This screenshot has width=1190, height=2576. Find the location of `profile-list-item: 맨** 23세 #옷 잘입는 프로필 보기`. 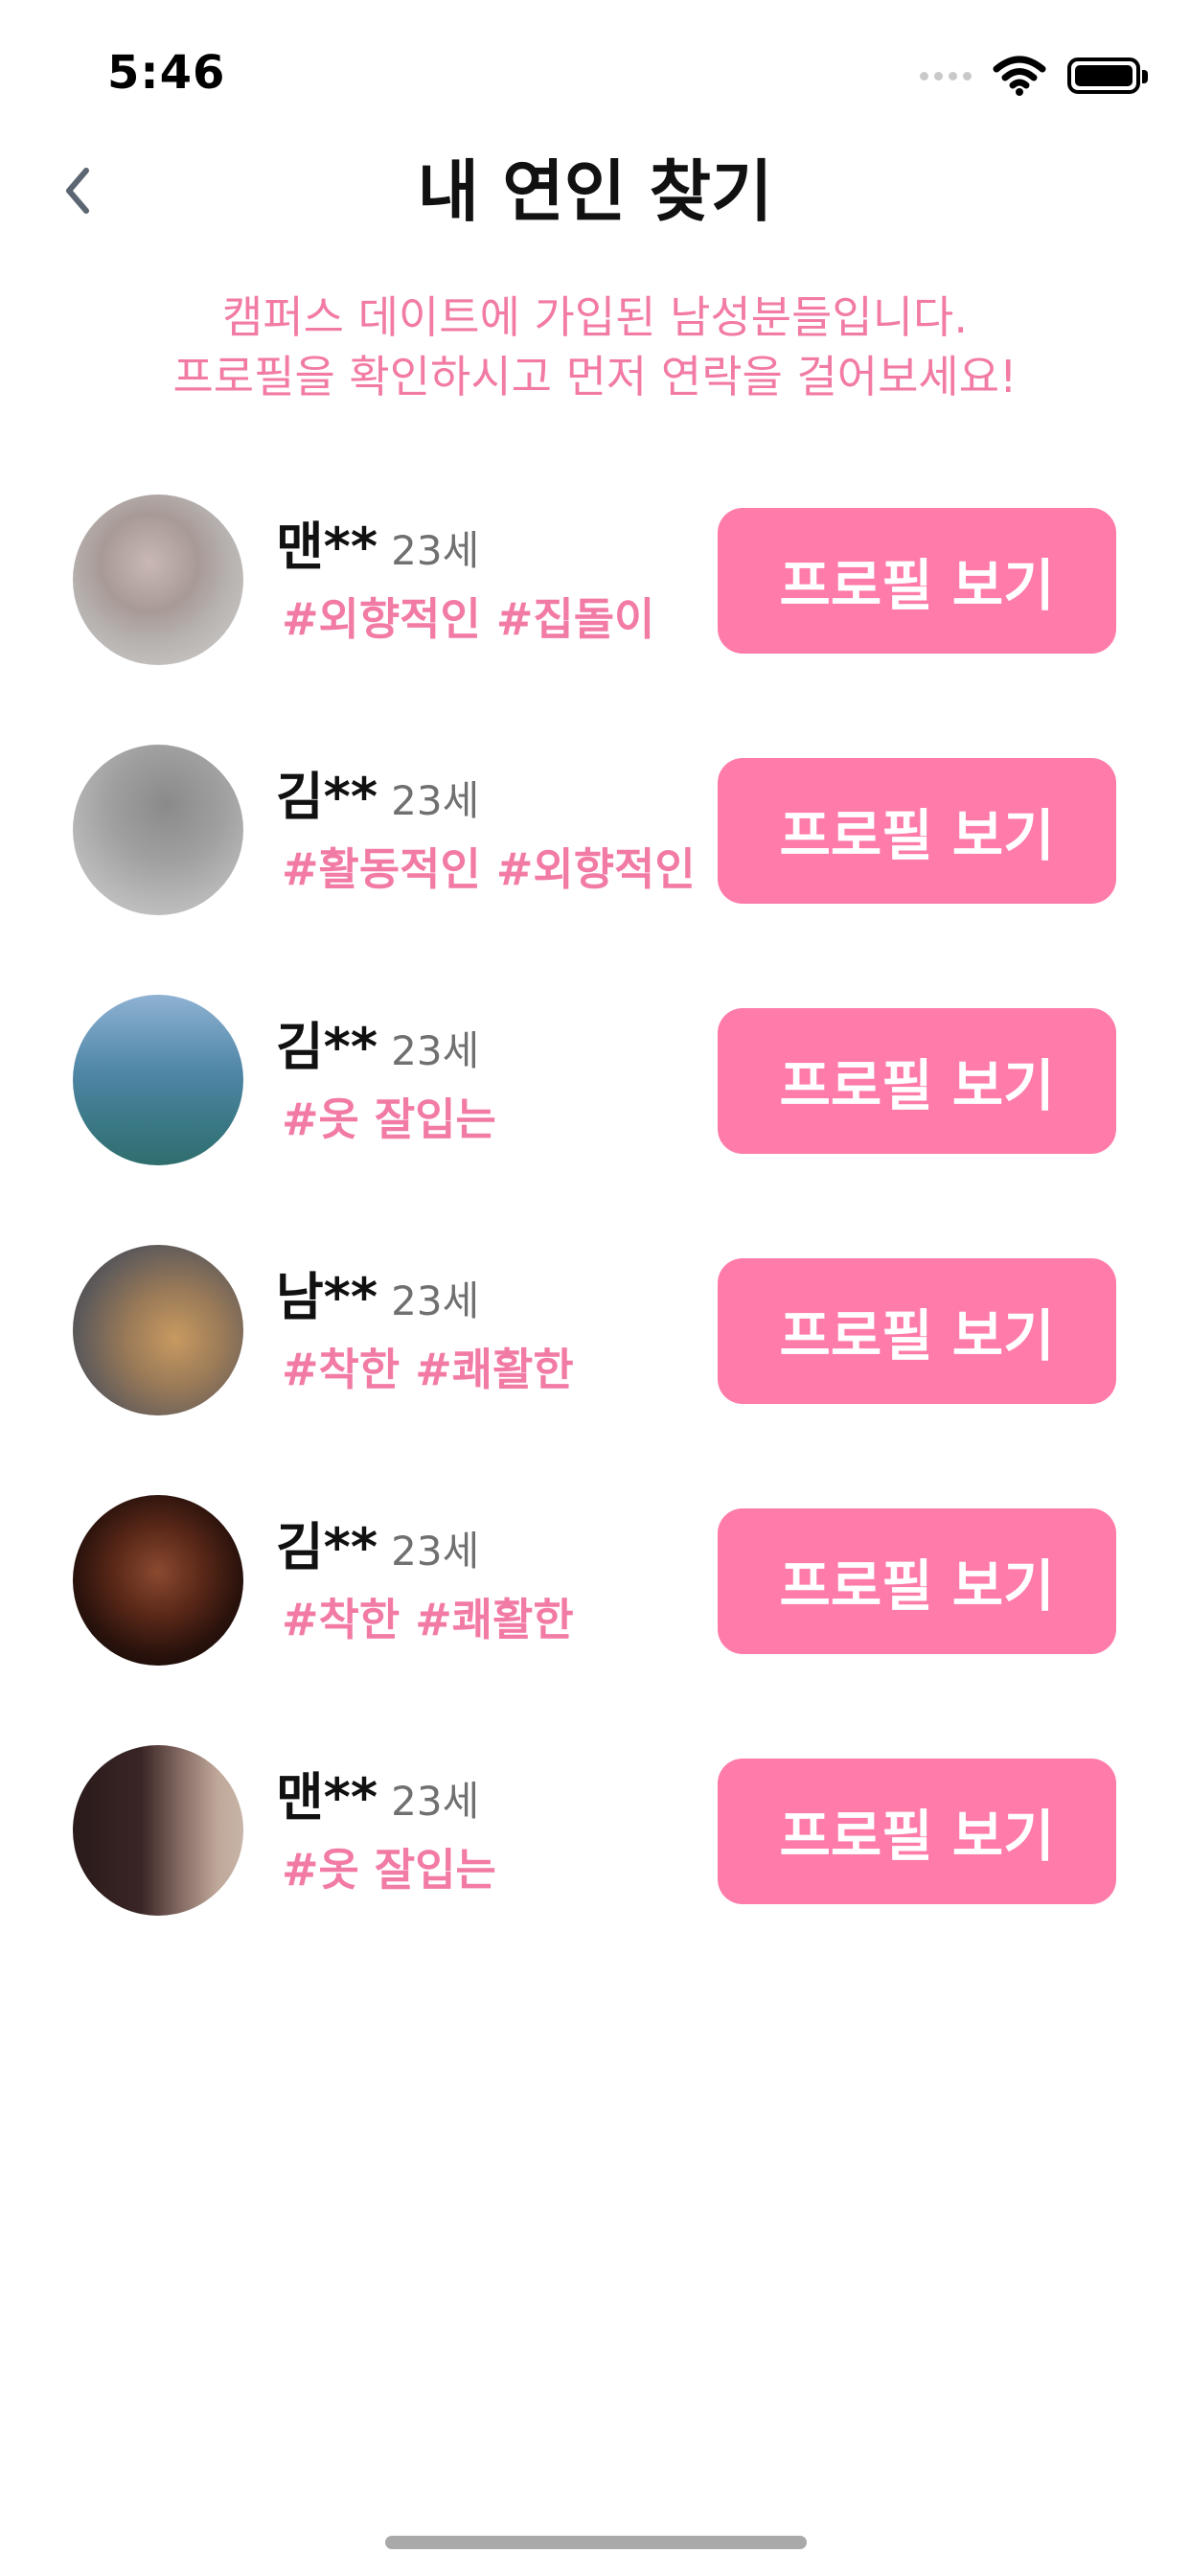

profile-list-item: 맨** 23세 #옷 잘입는 프로필 보기 is located at coordinates (595, 1855).